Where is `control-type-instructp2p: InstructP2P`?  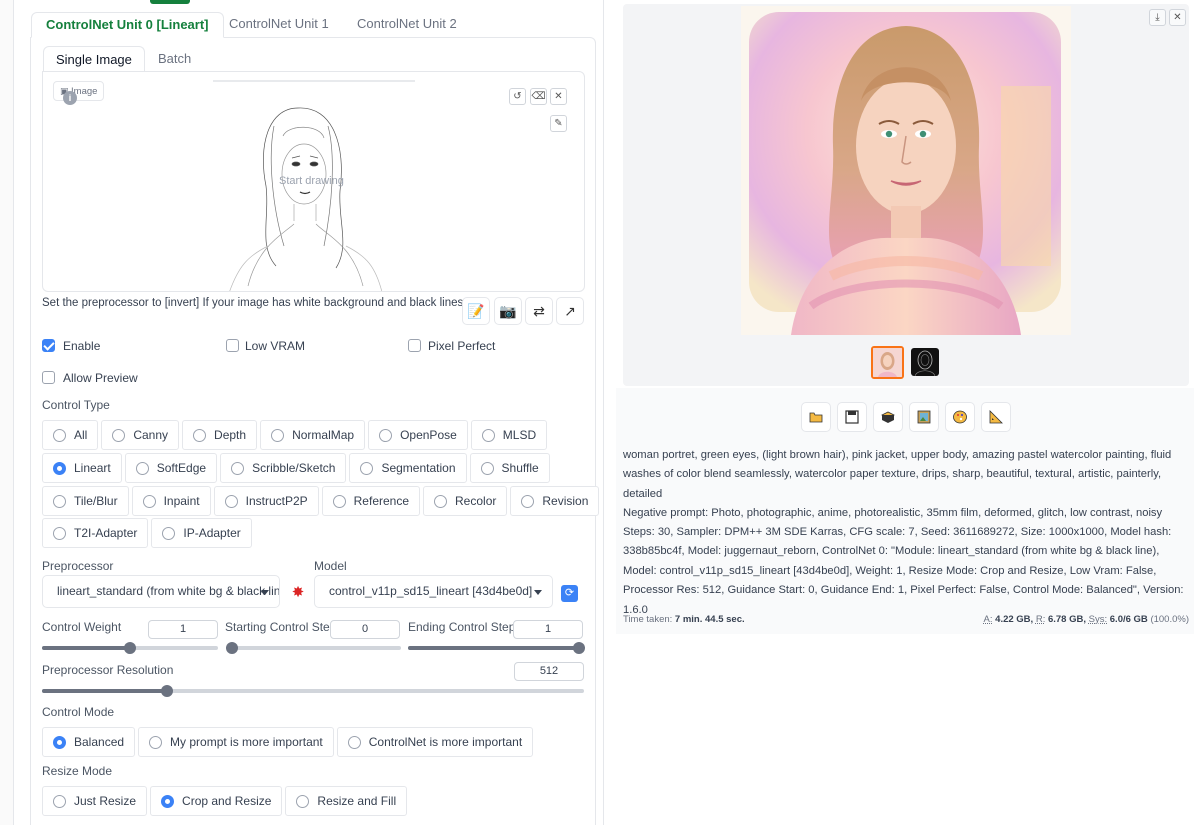 control-type-instructp2p: InstructP2P is located at coordinates (266, 501).